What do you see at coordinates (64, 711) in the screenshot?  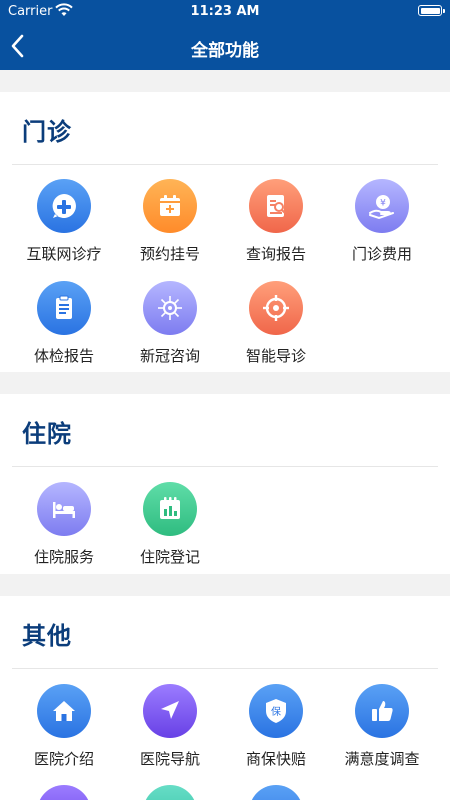 I see `home-icon` at bounding box center [64, 711].